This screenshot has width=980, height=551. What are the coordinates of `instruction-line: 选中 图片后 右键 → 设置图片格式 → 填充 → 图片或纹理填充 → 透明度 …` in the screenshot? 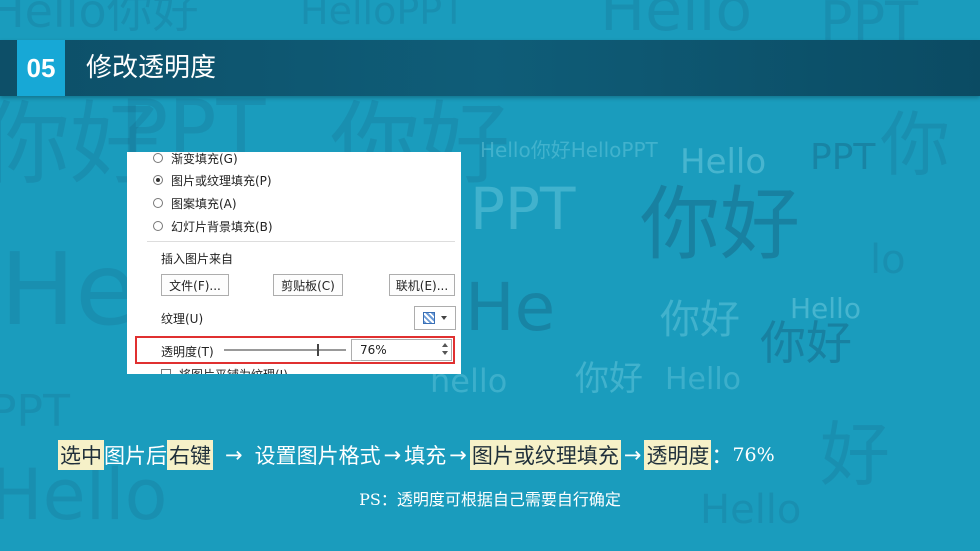 It's located at (498, 455).